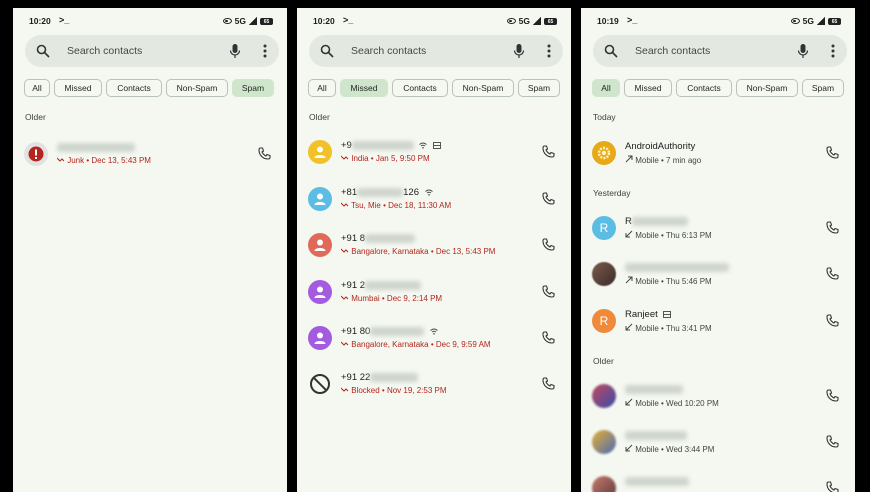 This screenshot has width=870, height=492. I want to click on call-row: Mobile • Wed 3:44 PM, so click(718, 442).